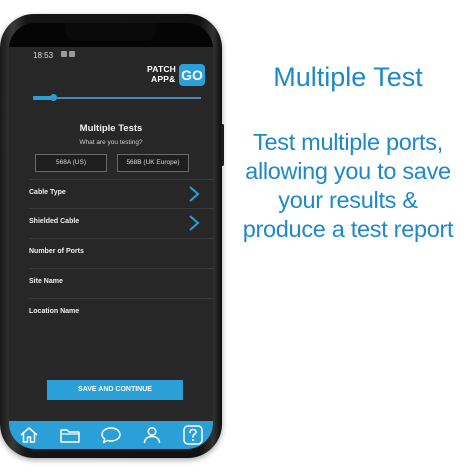 The image size is (474, 474). What do you see at coordinates (348, 171) in the screenshot?
I see `promo-line-2: allowing you to save` at bounding box center [348, 171].